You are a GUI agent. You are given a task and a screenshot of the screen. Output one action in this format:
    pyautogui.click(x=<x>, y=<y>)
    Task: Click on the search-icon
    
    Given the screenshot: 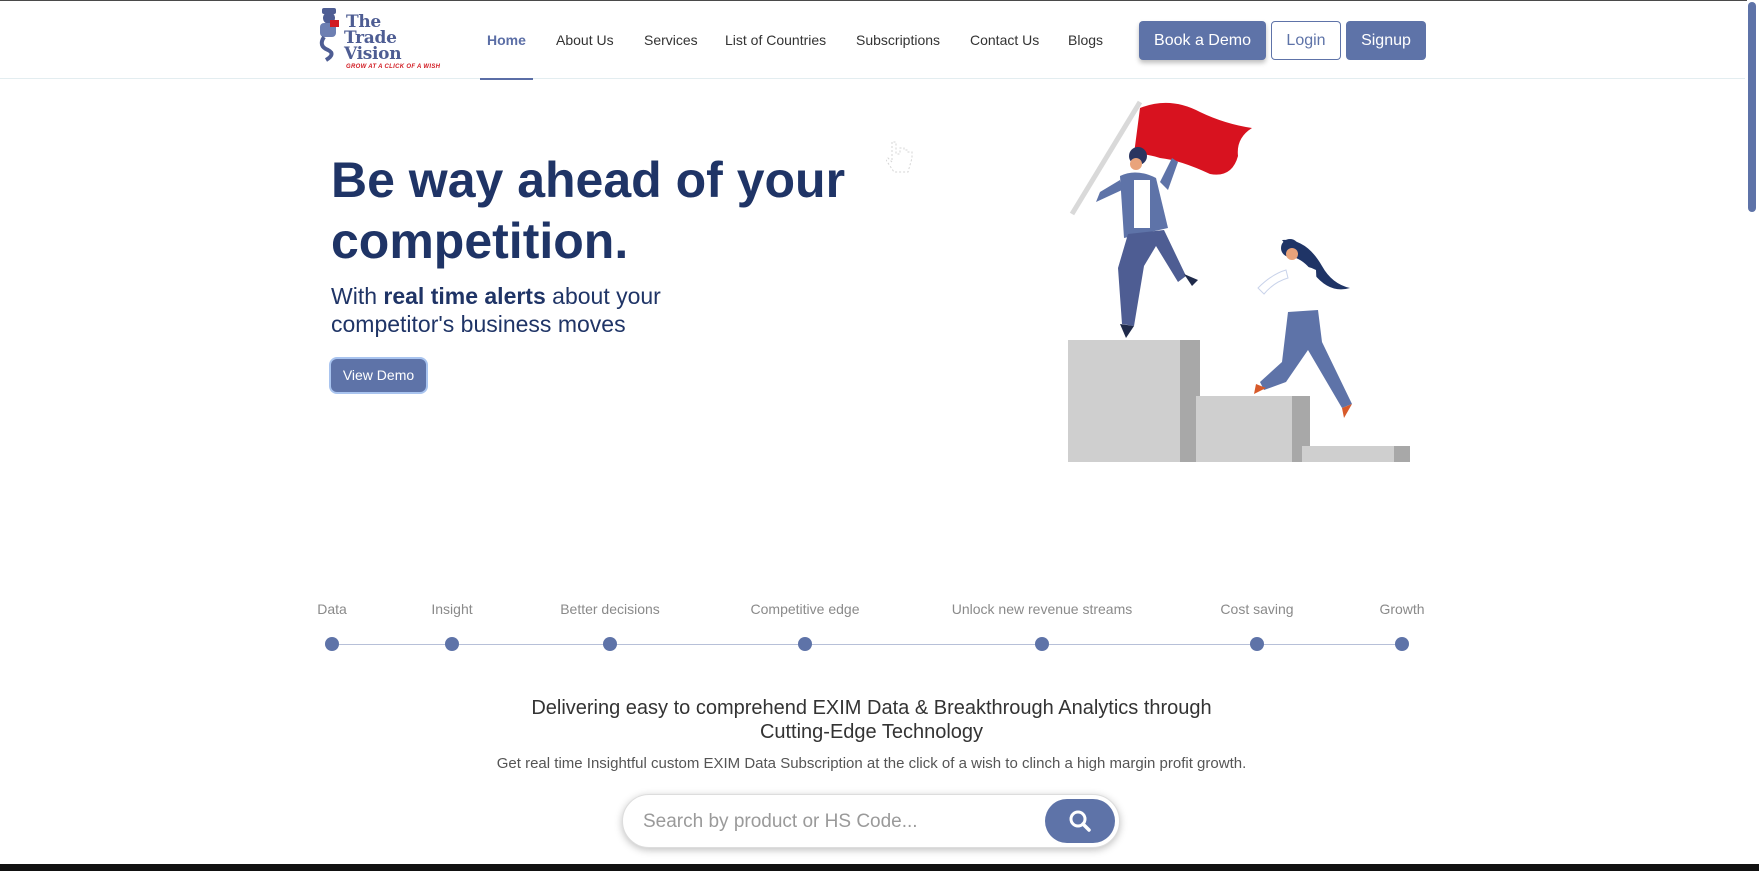 What is the action you would take?
    pyautogui.click(x=1080, y=821)
    